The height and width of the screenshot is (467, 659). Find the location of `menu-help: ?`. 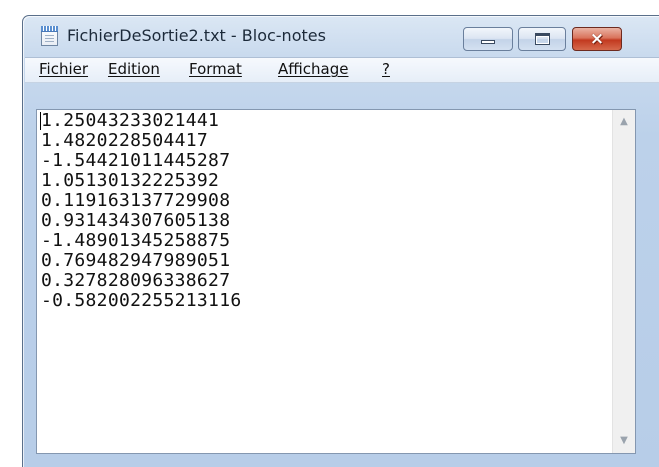

menu-help: ? is located at coordinates (386, 69).